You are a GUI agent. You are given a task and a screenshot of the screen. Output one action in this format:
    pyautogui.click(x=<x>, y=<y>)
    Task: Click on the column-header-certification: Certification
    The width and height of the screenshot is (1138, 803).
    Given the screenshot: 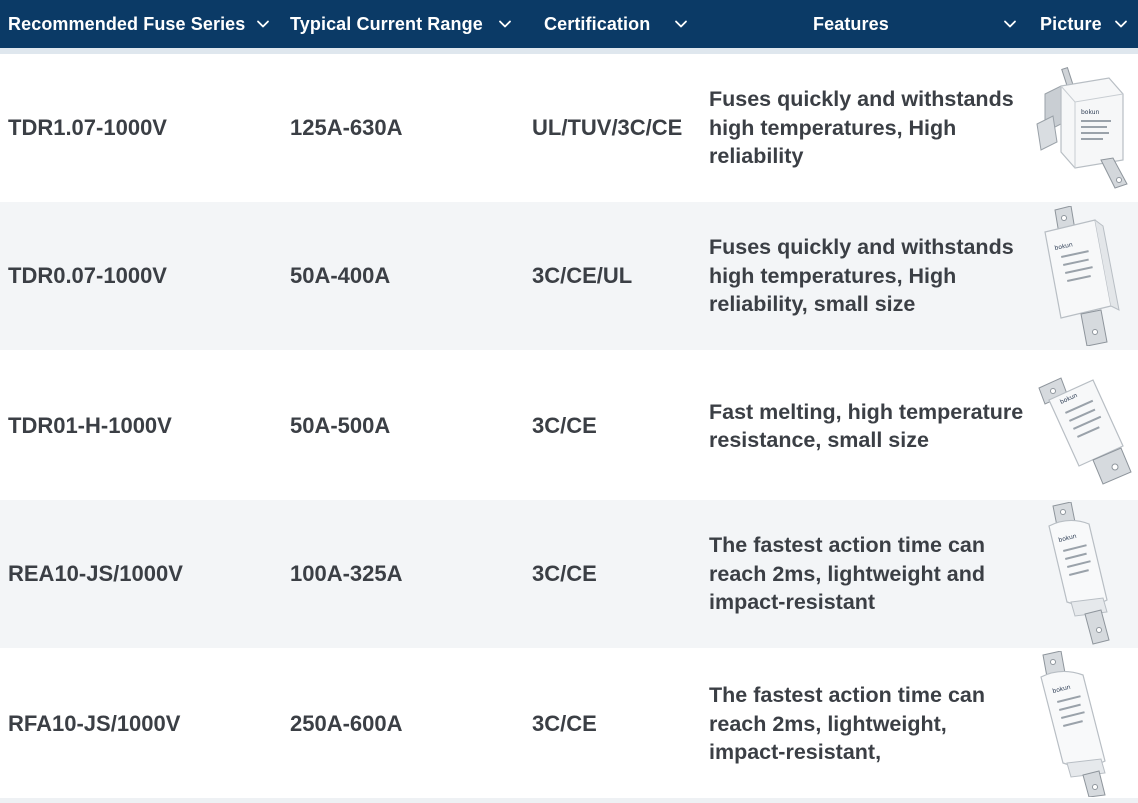 What is the action you would take?
    pyautogui.click(x=619, y=24)
    